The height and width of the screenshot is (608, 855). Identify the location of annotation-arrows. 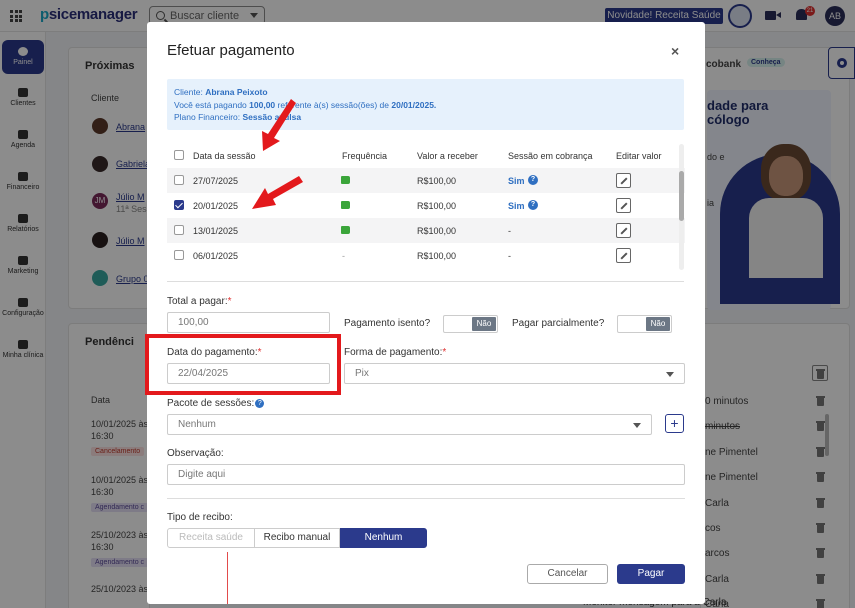
(277, 154).